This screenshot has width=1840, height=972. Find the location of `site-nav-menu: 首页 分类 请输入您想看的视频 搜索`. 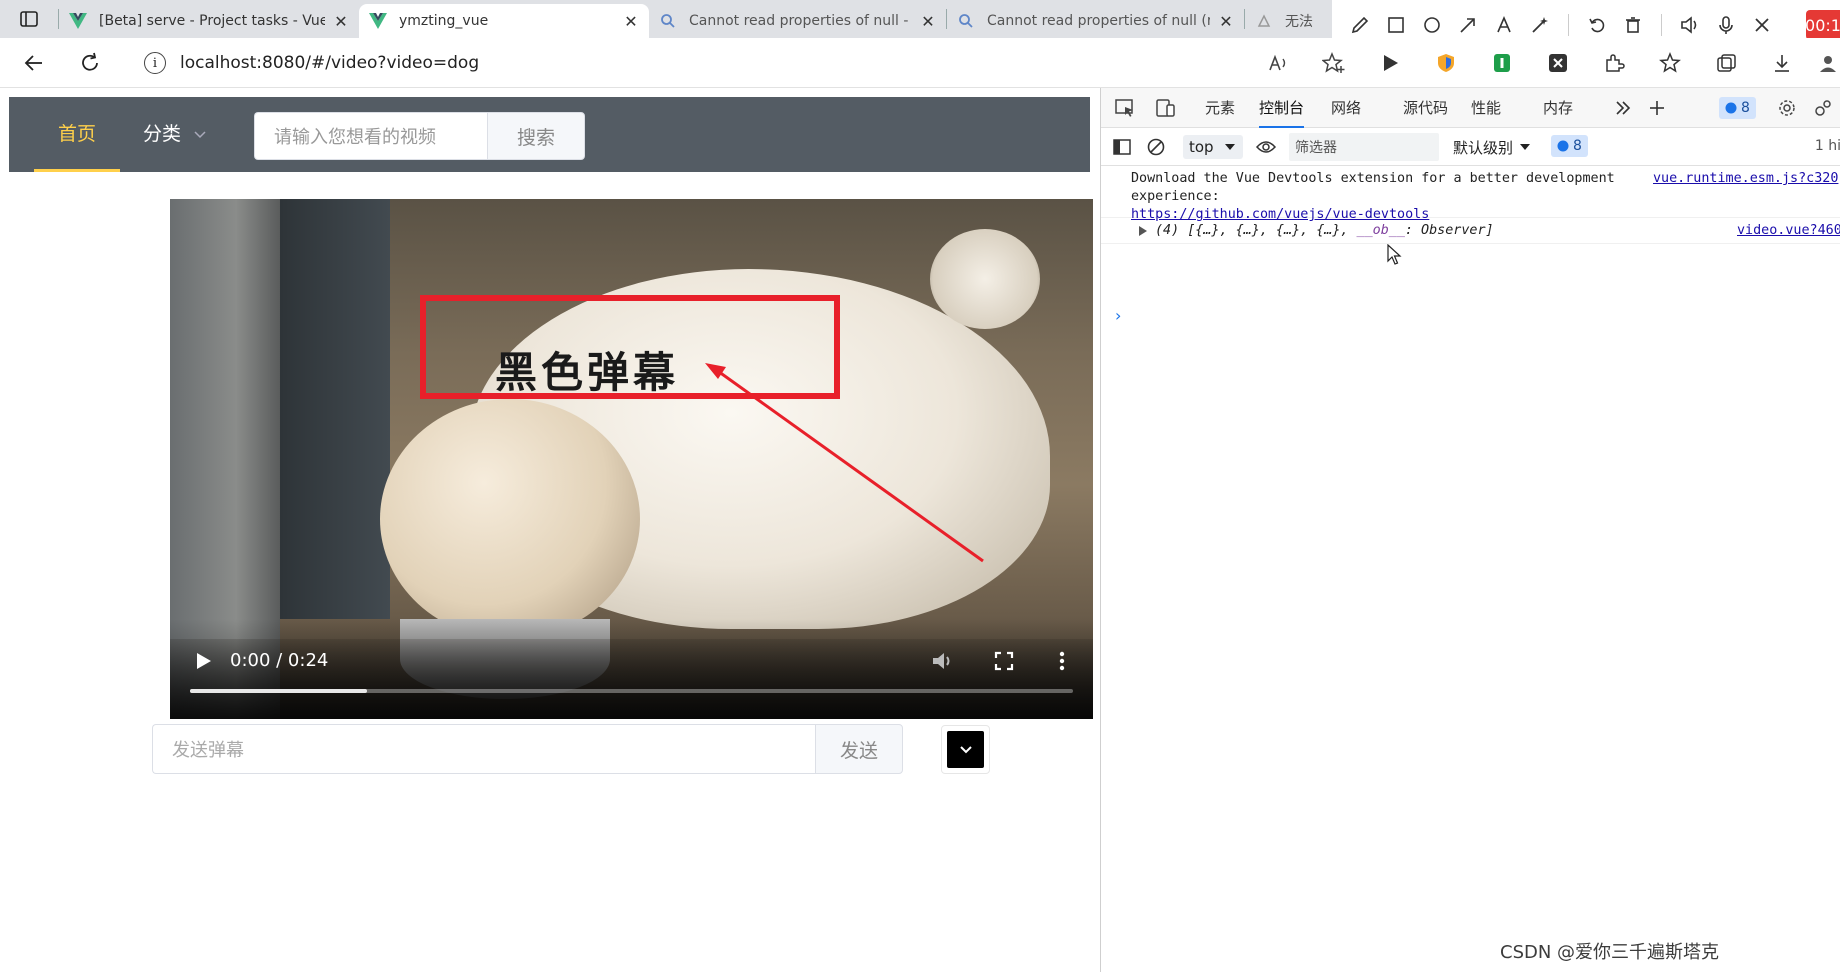

site-nav-menu: 首页 分类 请输入您想看的视频 搜索 is located at coordinates (549, 134).